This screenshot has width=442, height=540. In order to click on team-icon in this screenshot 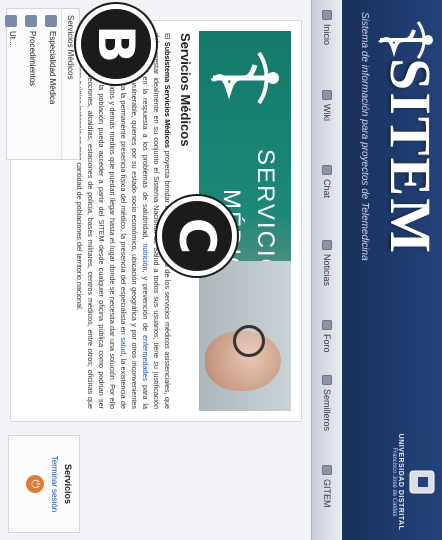, I will do `click(327, 470)`.